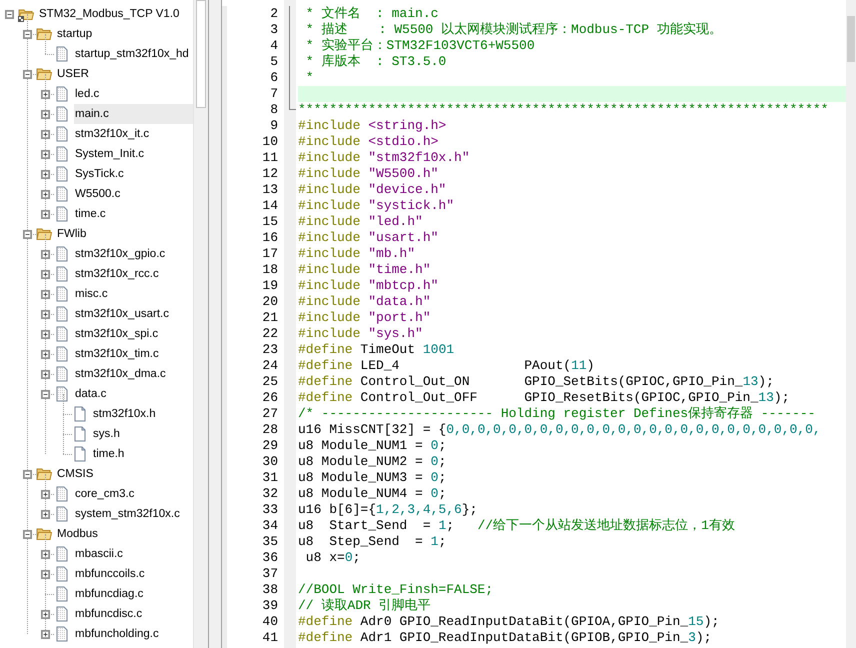  I want to click on code-line: #include "systick.h", so click(377, 206).